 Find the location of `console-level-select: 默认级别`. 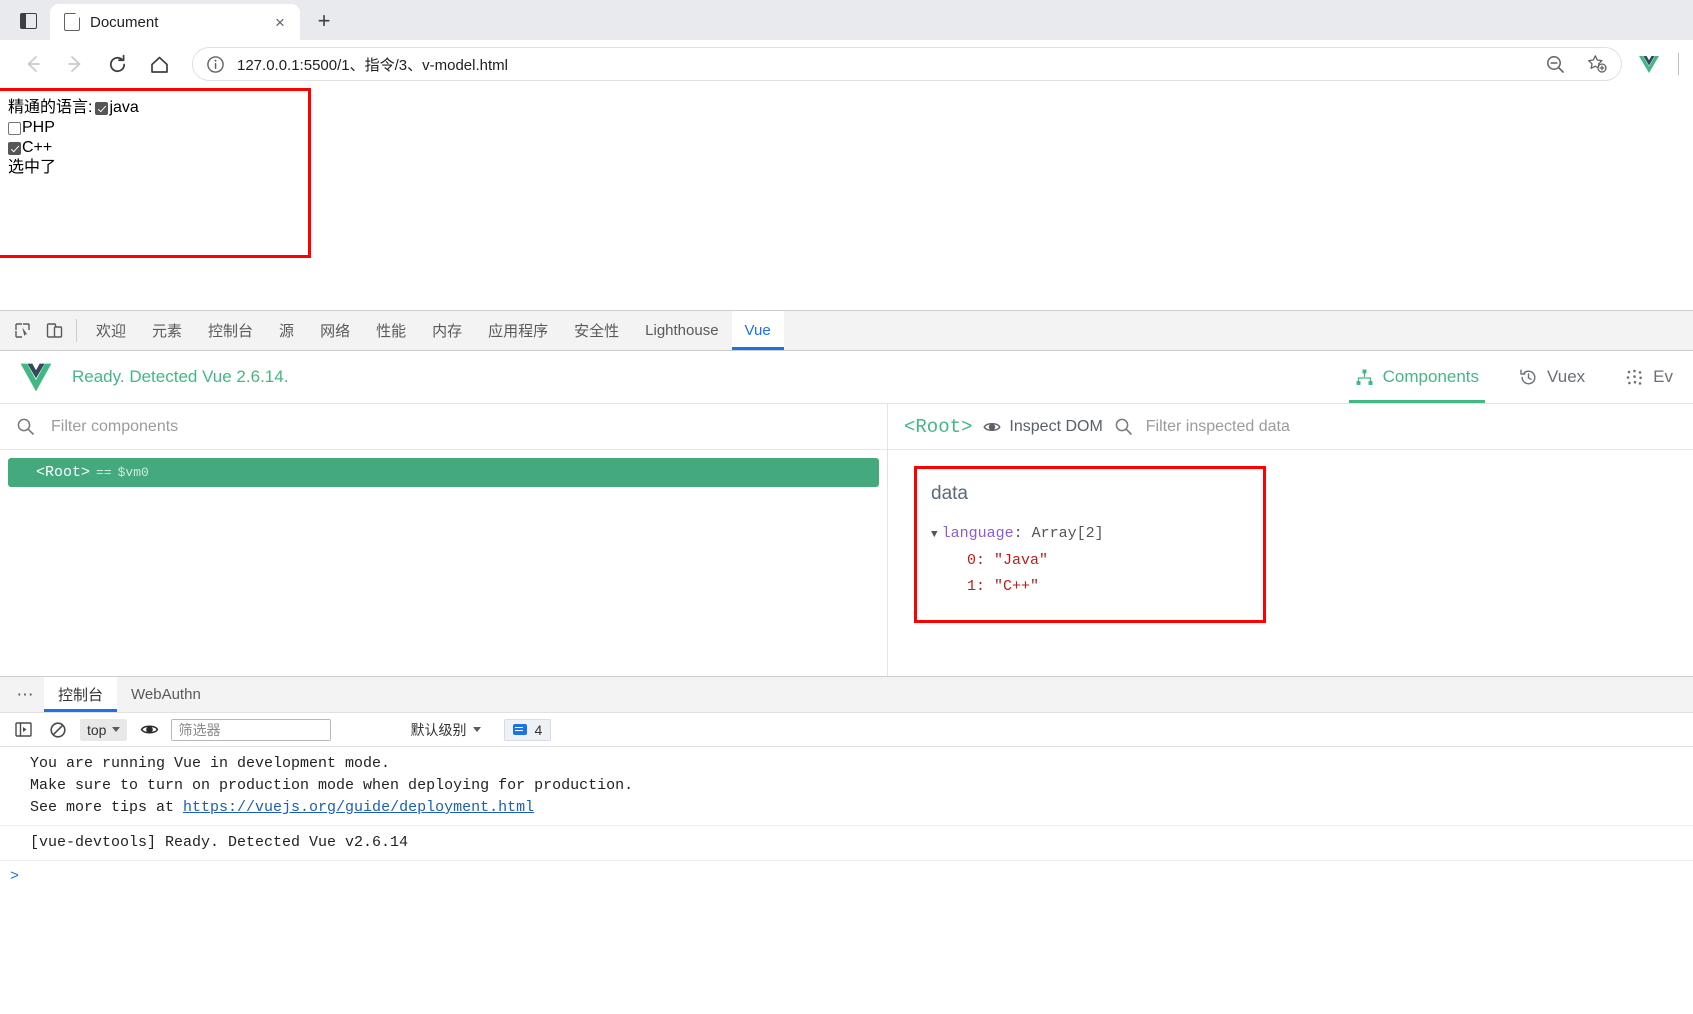

console-level-select: 默认级别 is located at coordinates (446, 730).